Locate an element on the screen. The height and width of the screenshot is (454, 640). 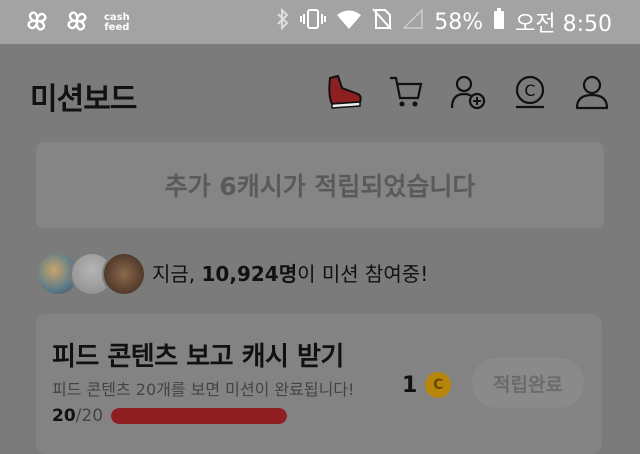
sneaker-icon is located at coordinates (344, 92).